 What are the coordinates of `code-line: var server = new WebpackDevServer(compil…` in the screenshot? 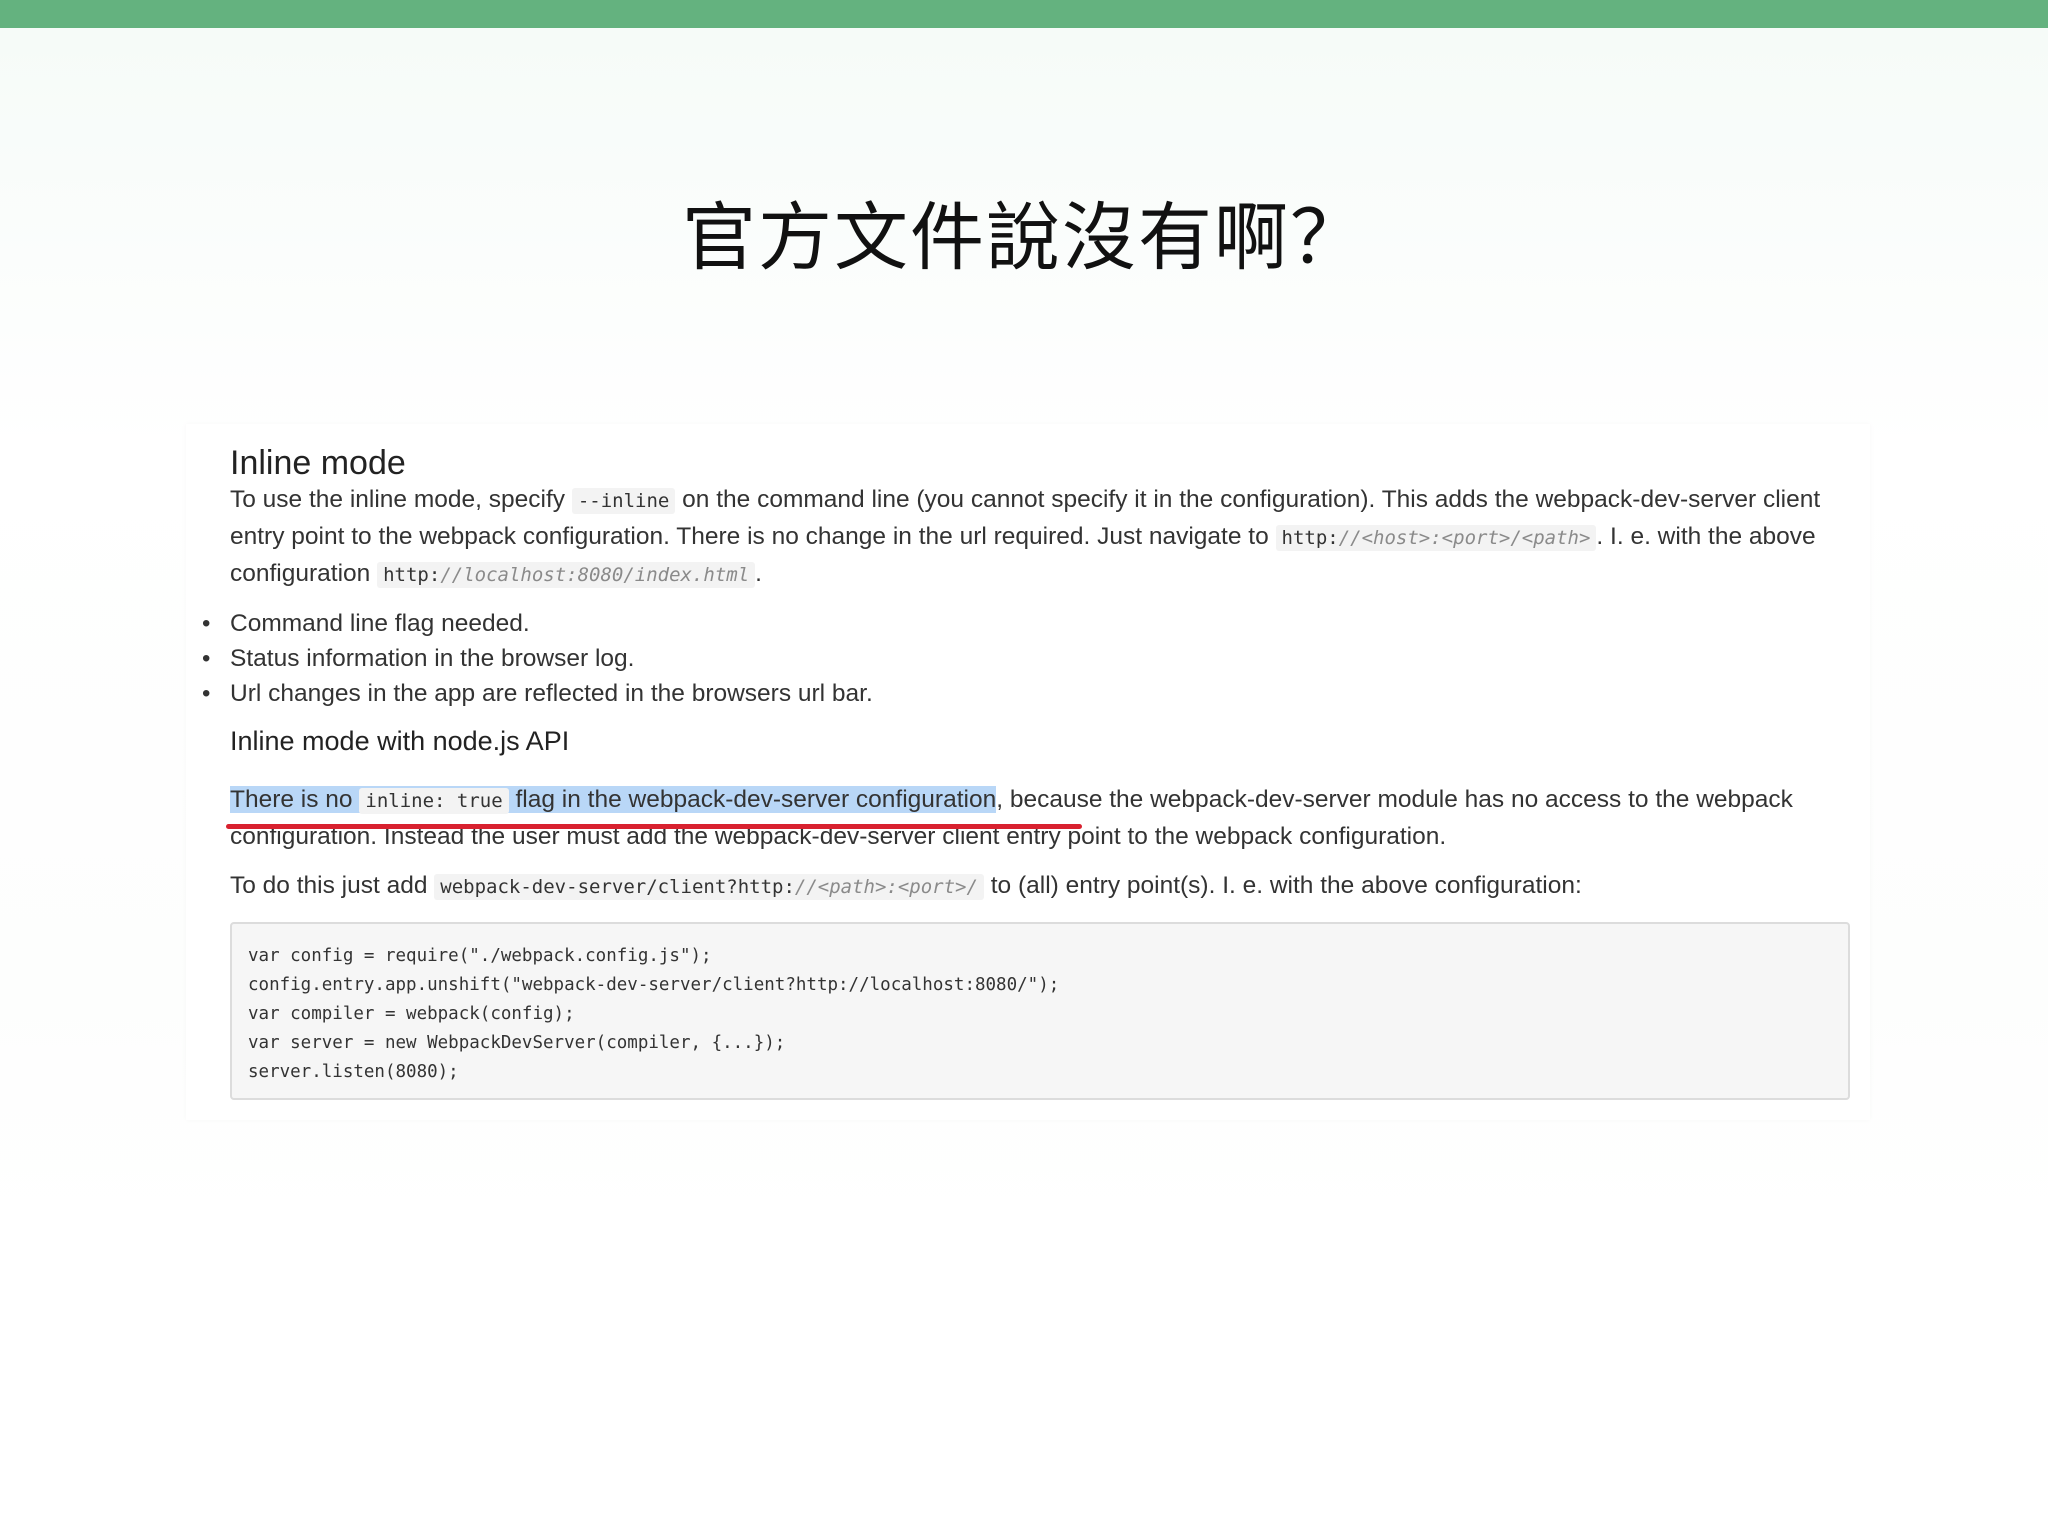 It's located at (517, 1043).